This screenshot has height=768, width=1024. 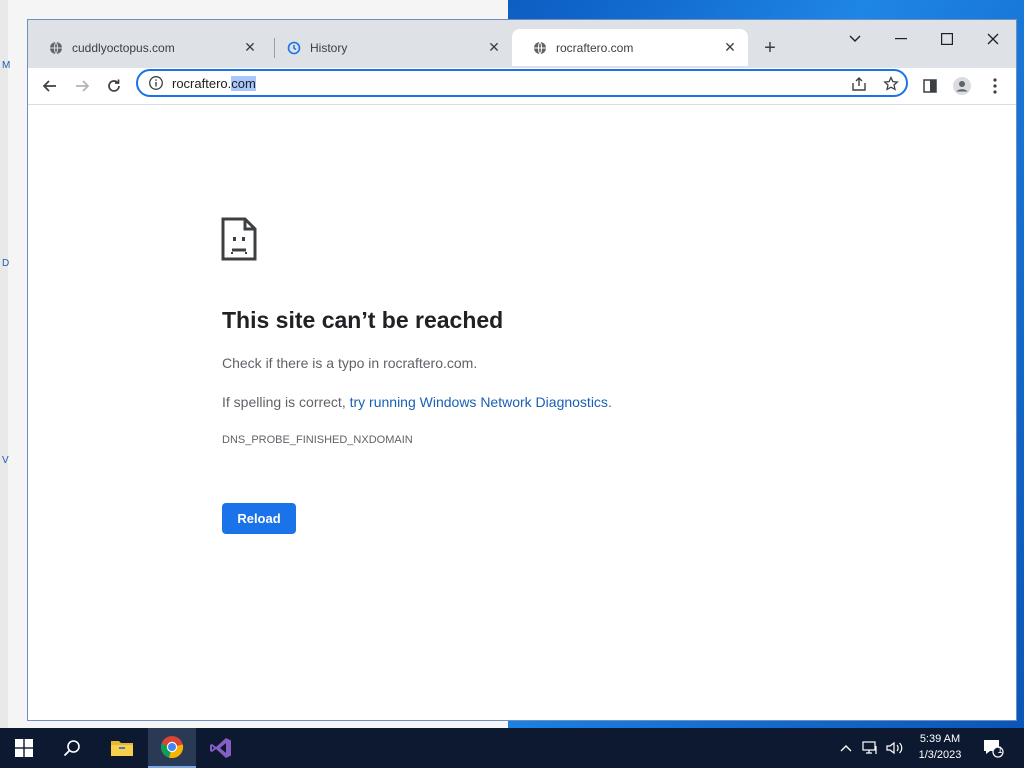 I want to click on tab-title: cuddlyoctopus.com, so click(x=123, y=47).